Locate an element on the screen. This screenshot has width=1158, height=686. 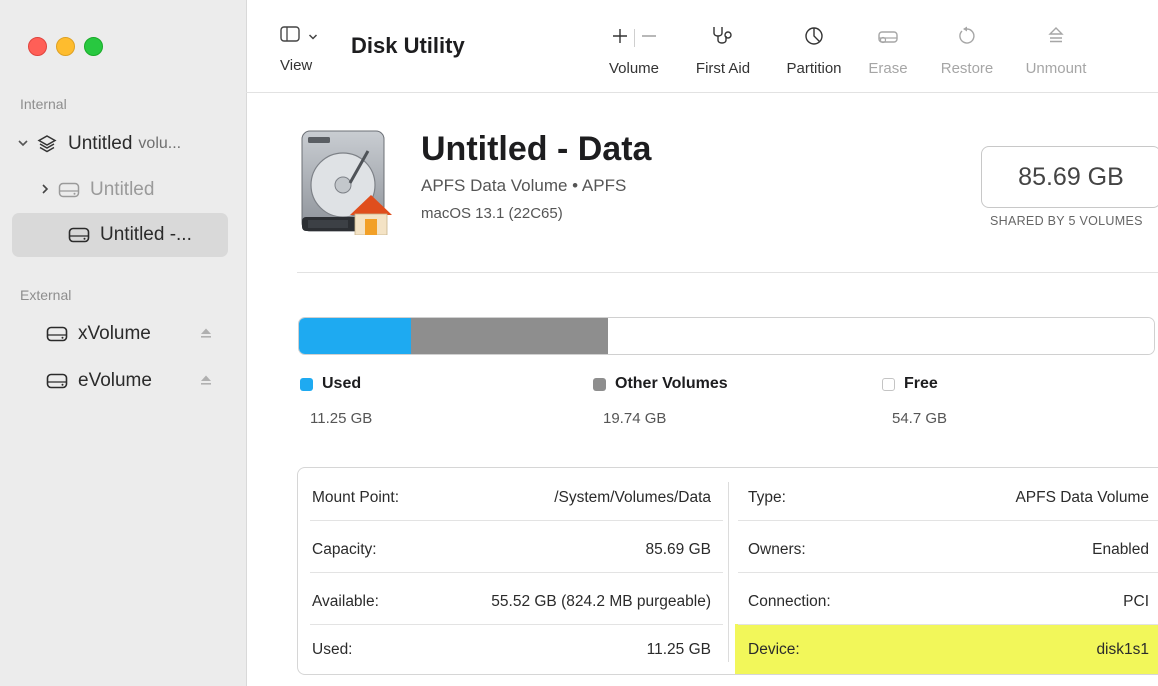
info-value: 11.25 GB is located at coordinates (678, 649).